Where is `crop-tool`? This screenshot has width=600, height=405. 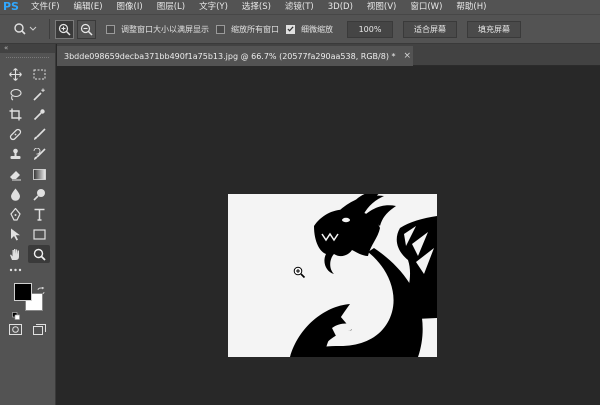 crop-tool is located at coordinates (15, 114).